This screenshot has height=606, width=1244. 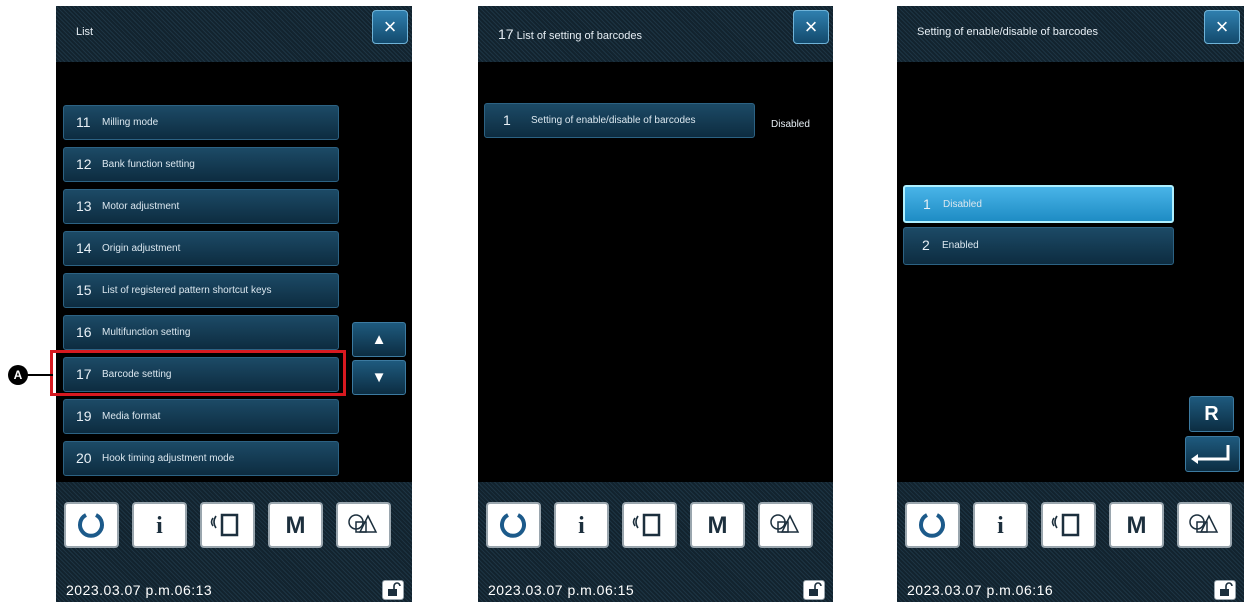 I want to click on option-number: 1, so click(x=927, y=204).